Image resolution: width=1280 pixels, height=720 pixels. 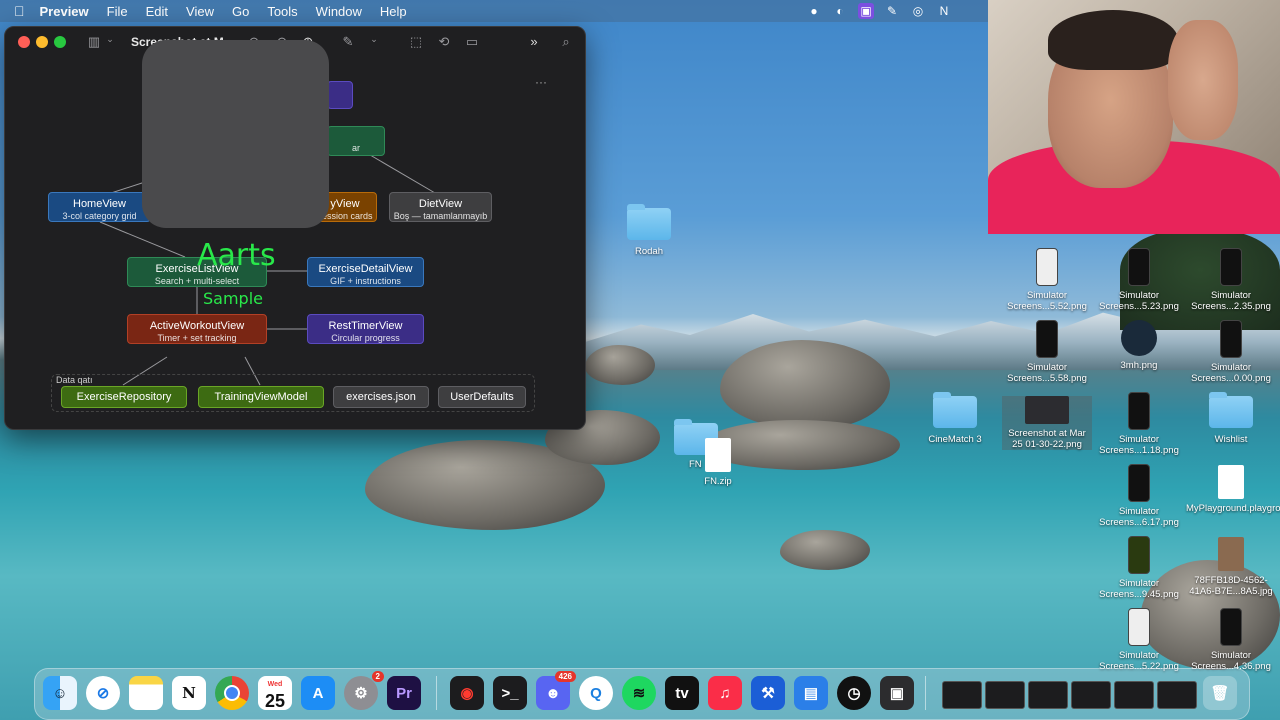 I want to click on desktop-file-photo: 78FFB18D-4562-41A6-B7E...8A5.jpg, so click(x=1231, y=567).